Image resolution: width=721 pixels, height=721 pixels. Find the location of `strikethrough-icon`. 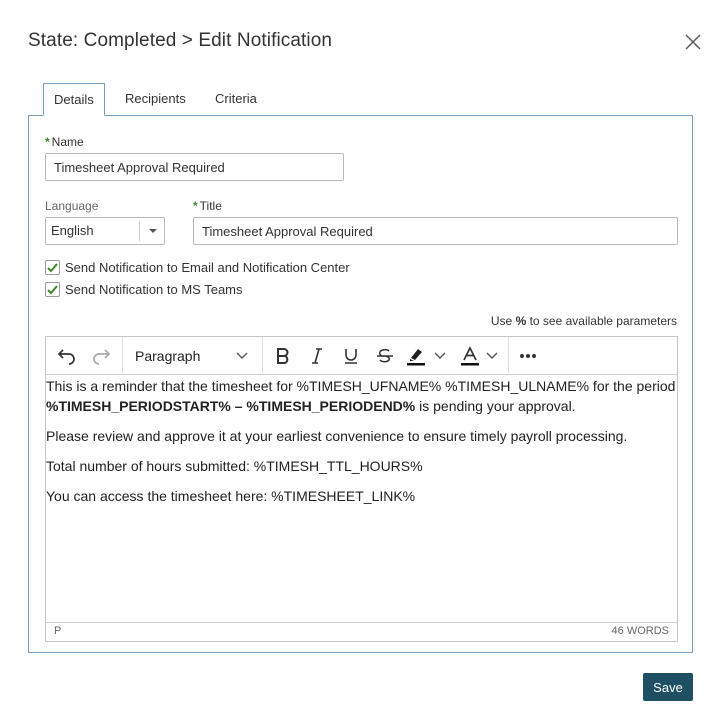

strikethrough-icon is located at coordinates (385, 355).